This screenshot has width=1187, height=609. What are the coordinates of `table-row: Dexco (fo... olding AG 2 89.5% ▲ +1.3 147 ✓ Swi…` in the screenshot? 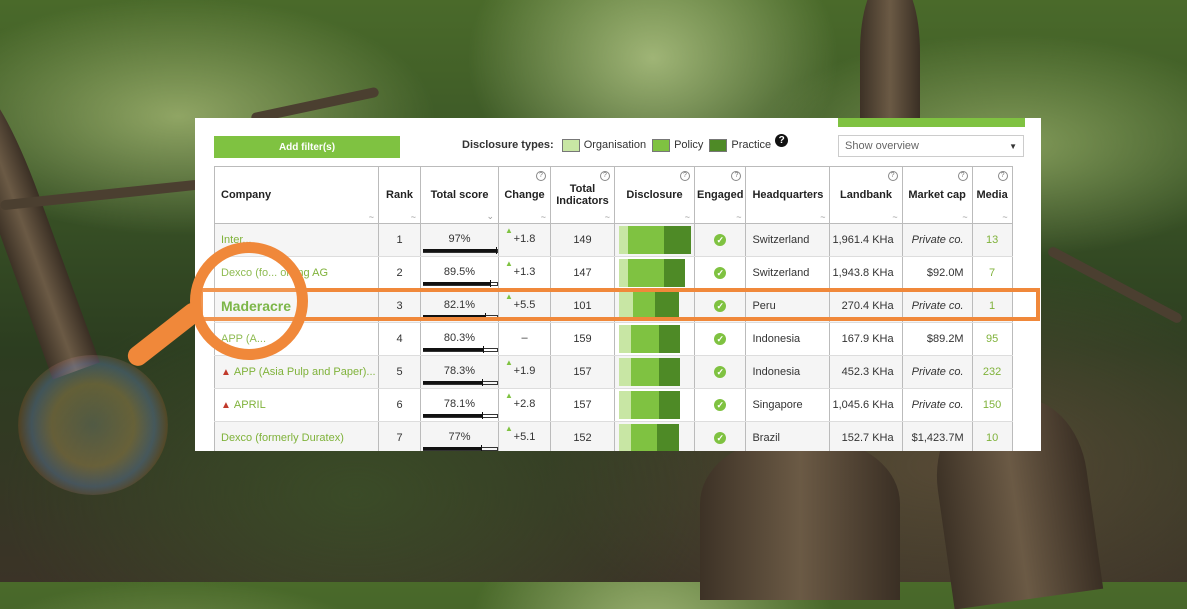 It's located at (613, 273).